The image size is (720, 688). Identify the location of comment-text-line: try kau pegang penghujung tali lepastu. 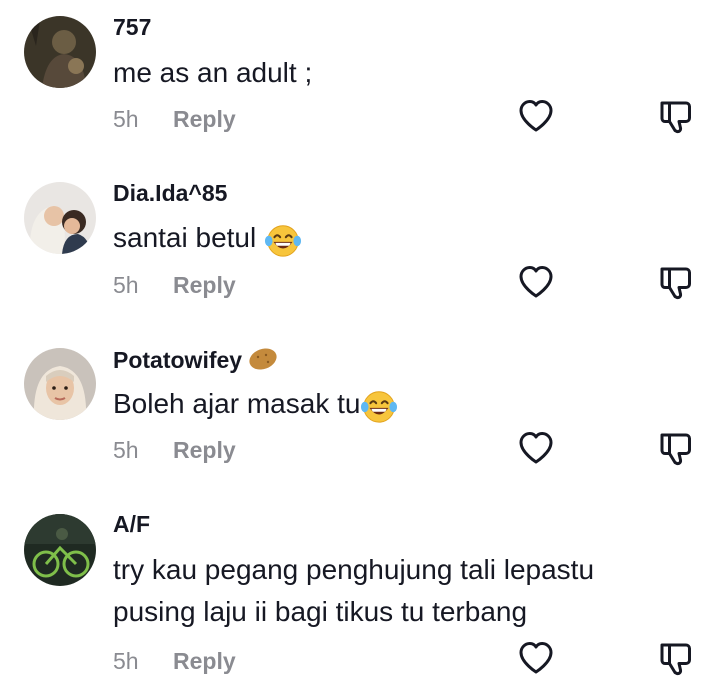
(354, 569).